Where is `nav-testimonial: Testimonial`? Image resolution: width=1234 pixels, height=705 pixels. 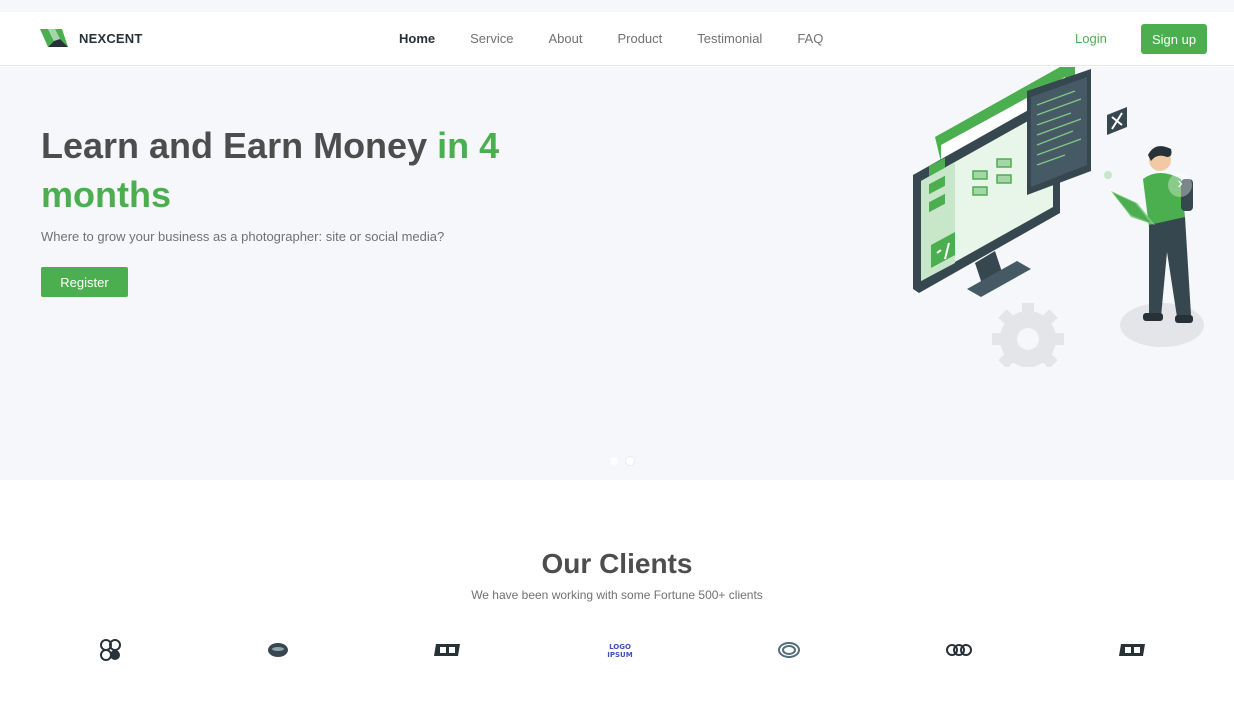 nav-testimonial: Testimonial is located at coordinates (729, 39).